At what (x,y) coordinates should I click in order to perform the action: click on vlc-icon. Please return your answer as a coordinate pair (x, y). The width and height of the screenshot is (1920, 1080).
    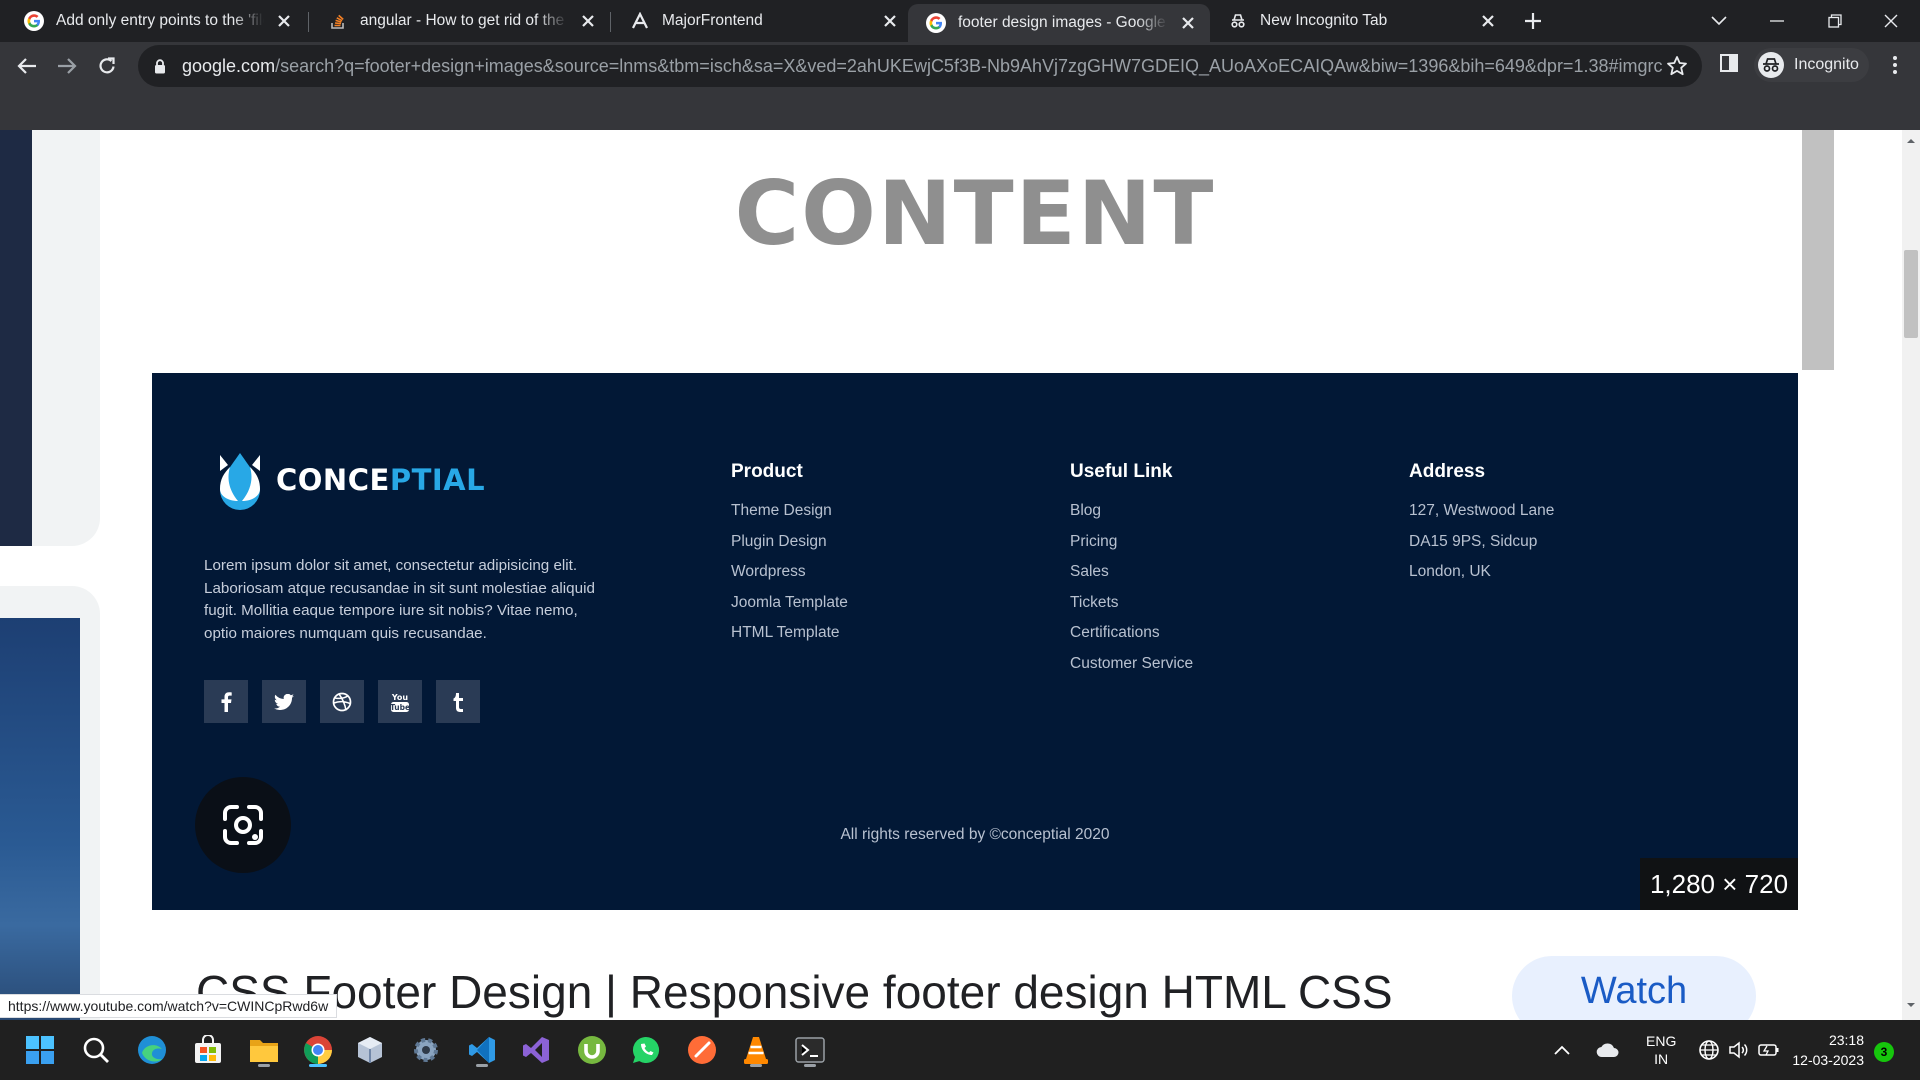
    Looking at the image, I should click on (756, 1050).